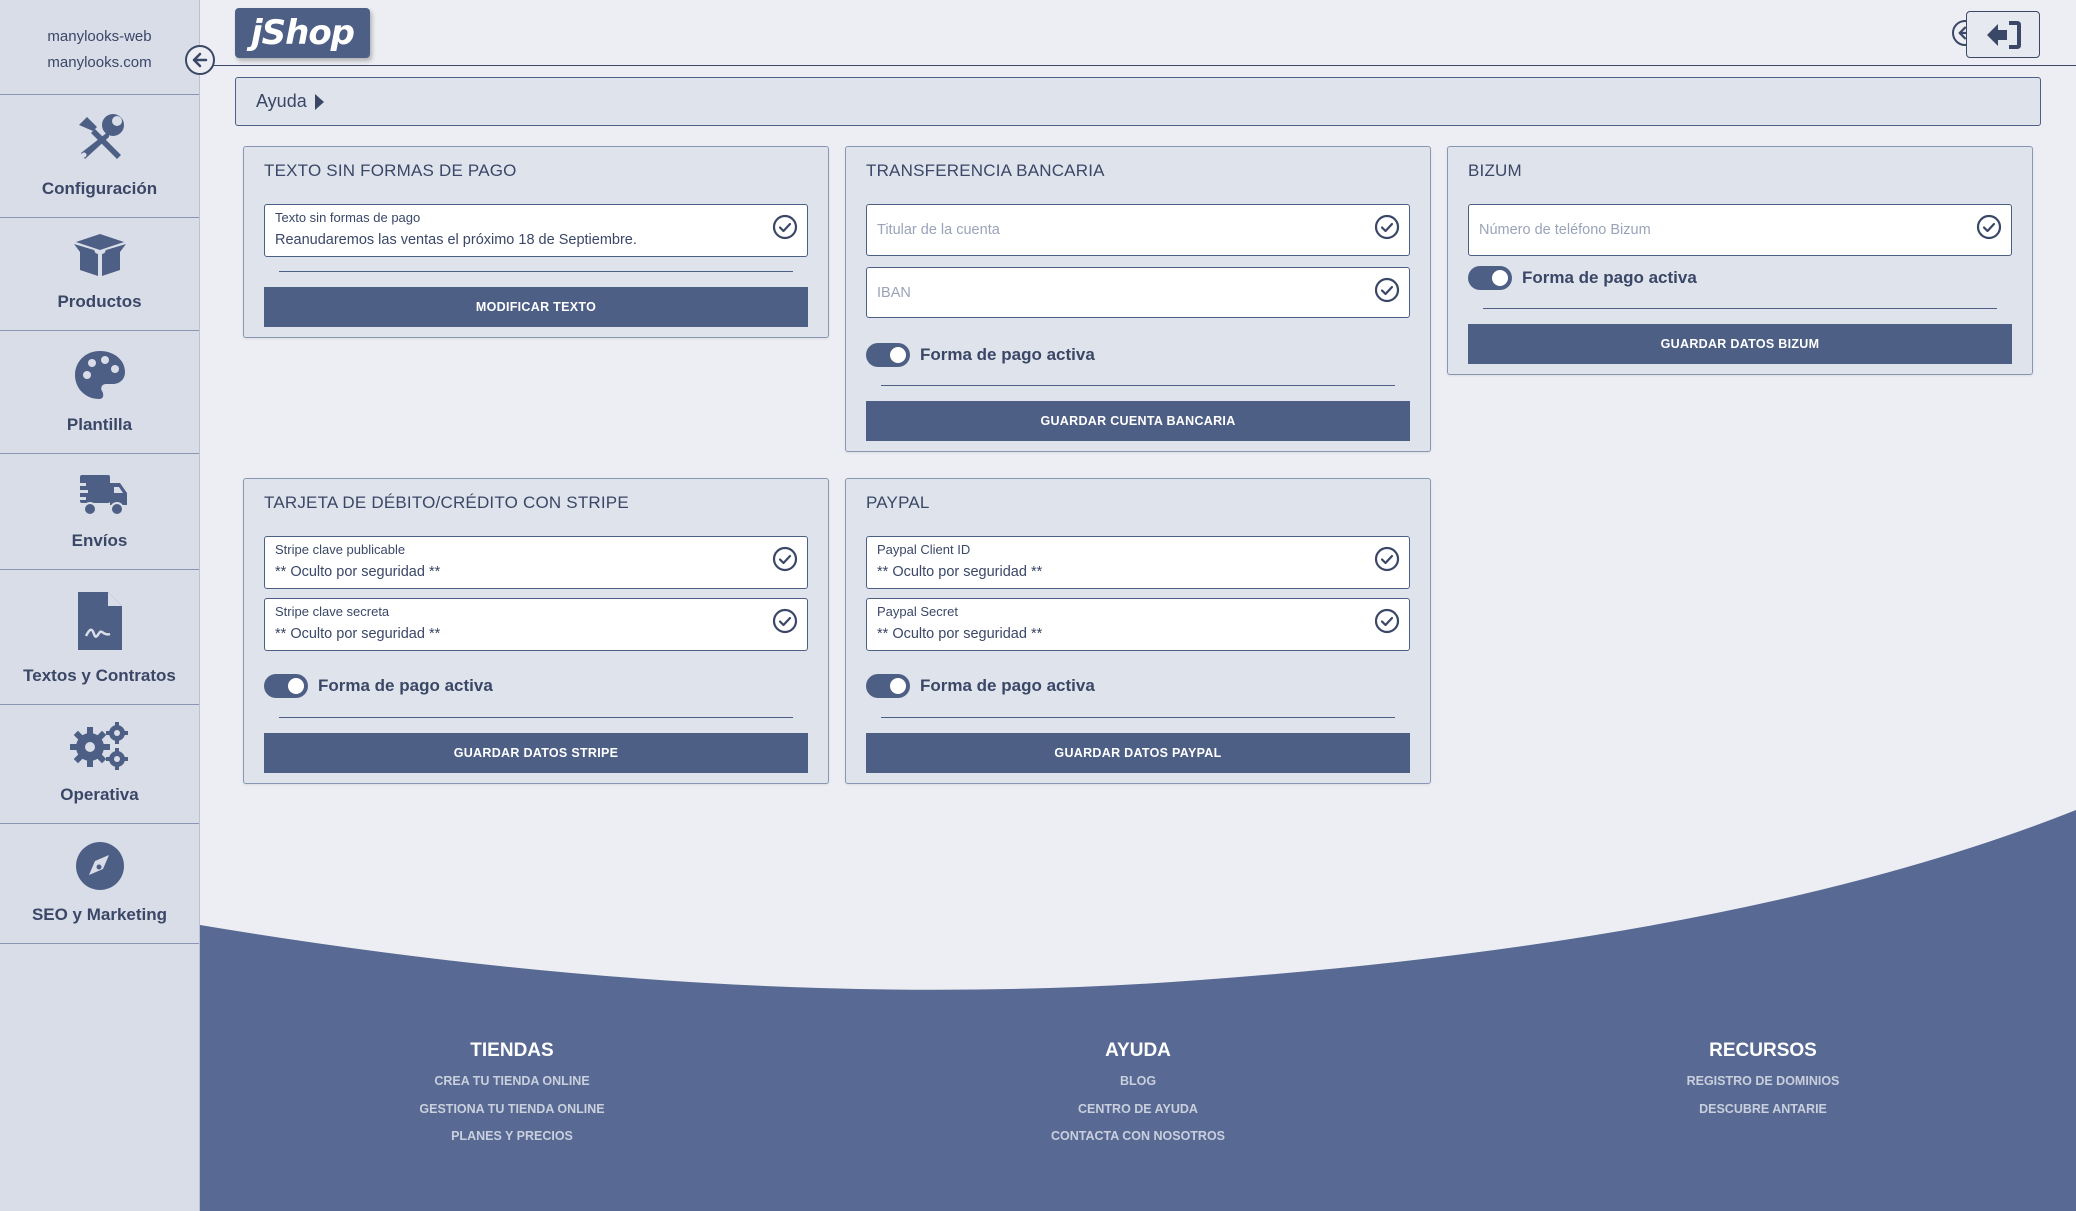  I want to click on sidebar-item-configuracion: Configuración, so click(99, 156).